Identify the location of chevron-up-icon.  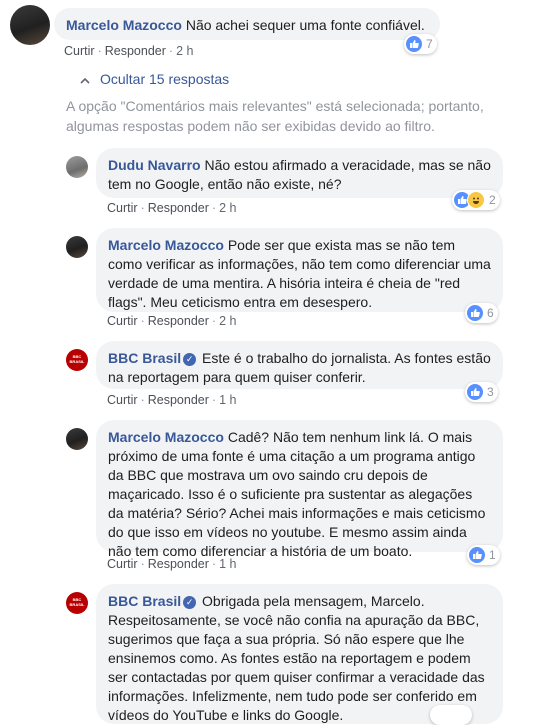
(85, 79).